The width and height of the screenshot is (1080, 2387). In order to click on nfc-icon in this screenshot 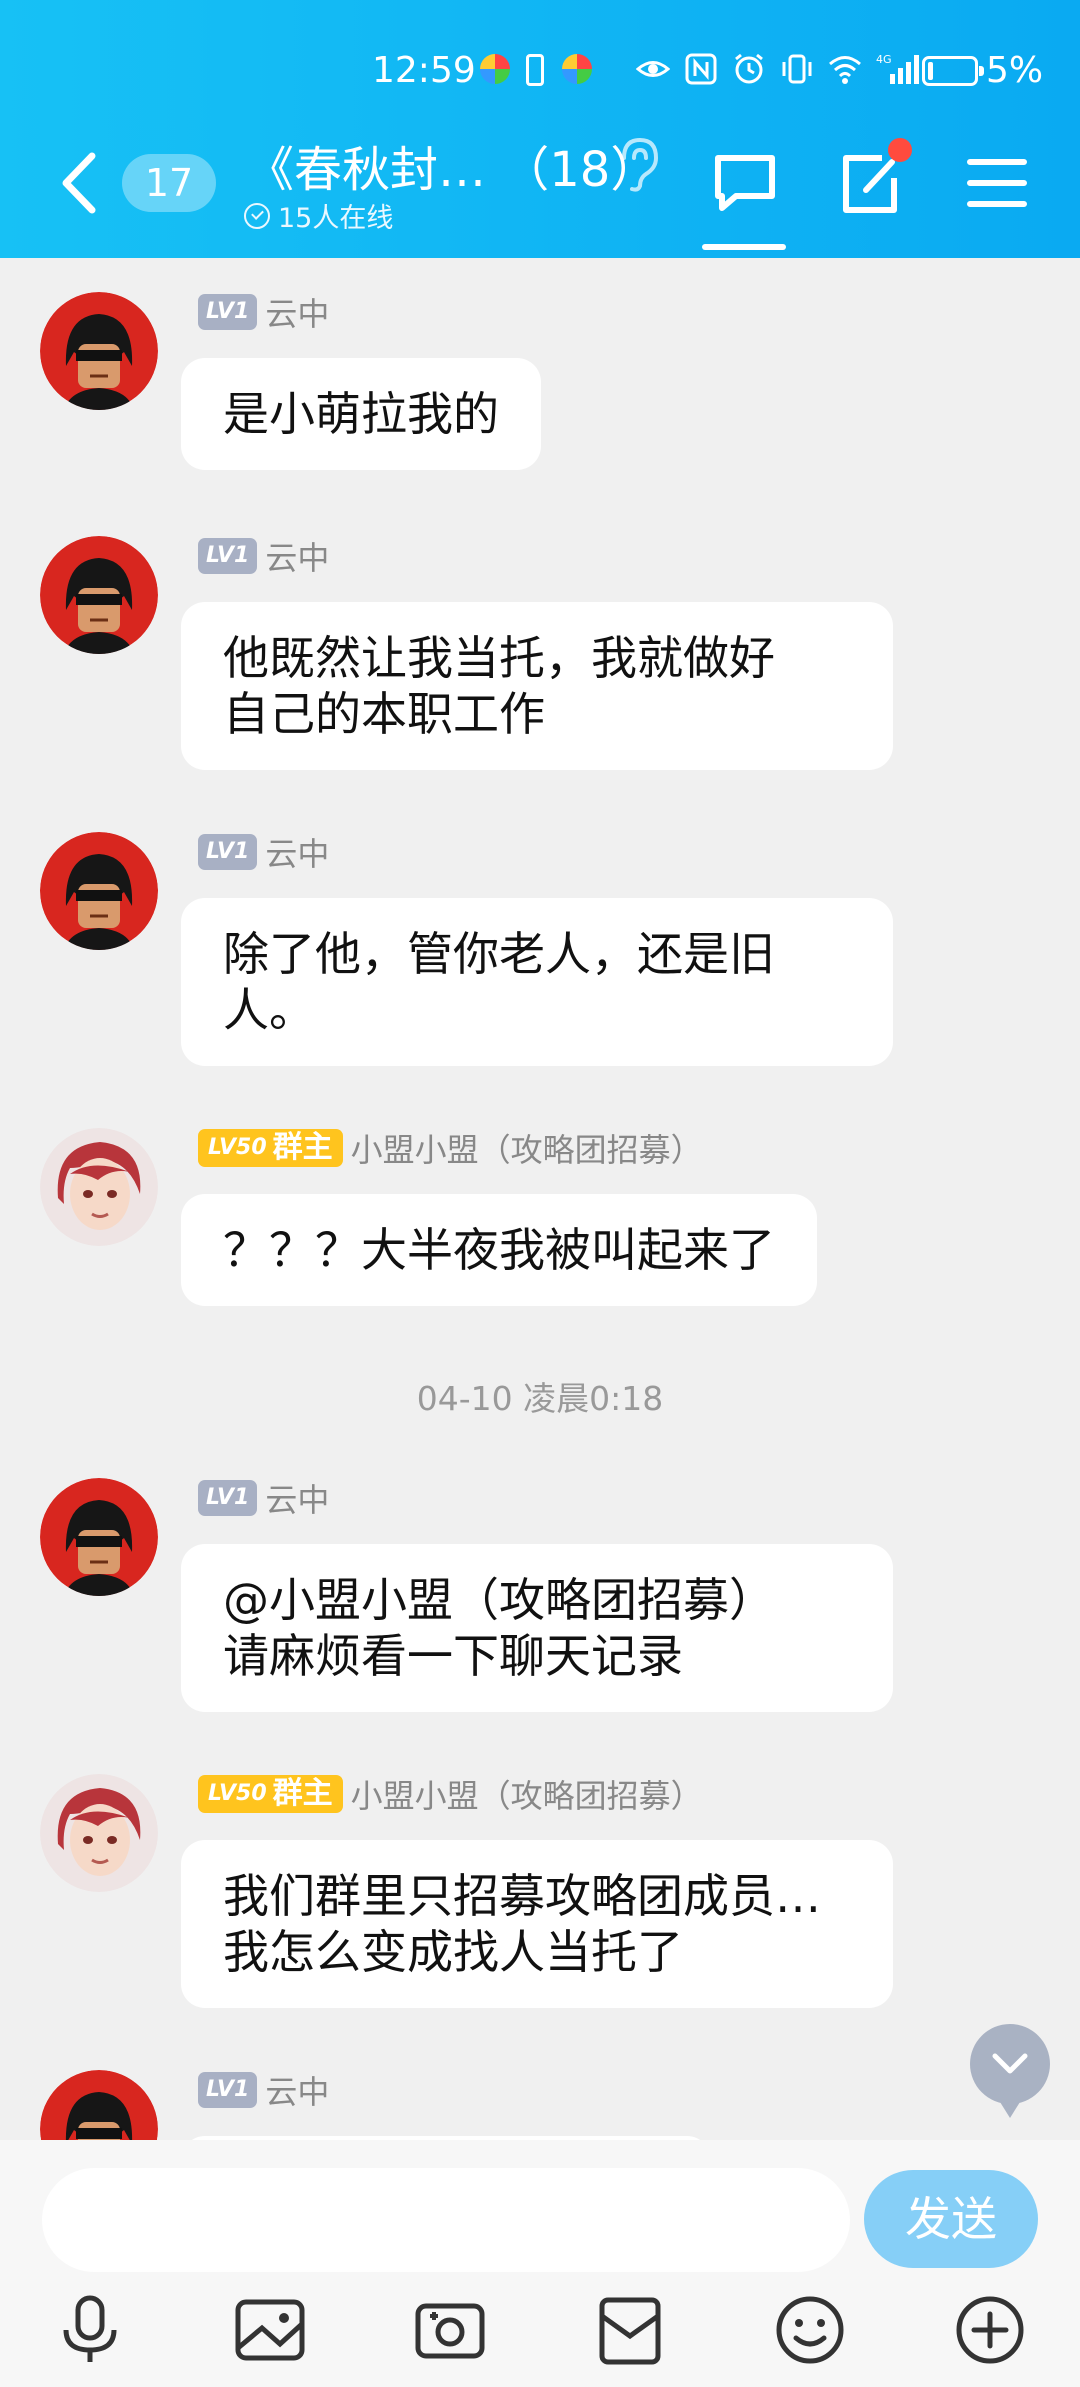, I will do `click(701, 69)`.